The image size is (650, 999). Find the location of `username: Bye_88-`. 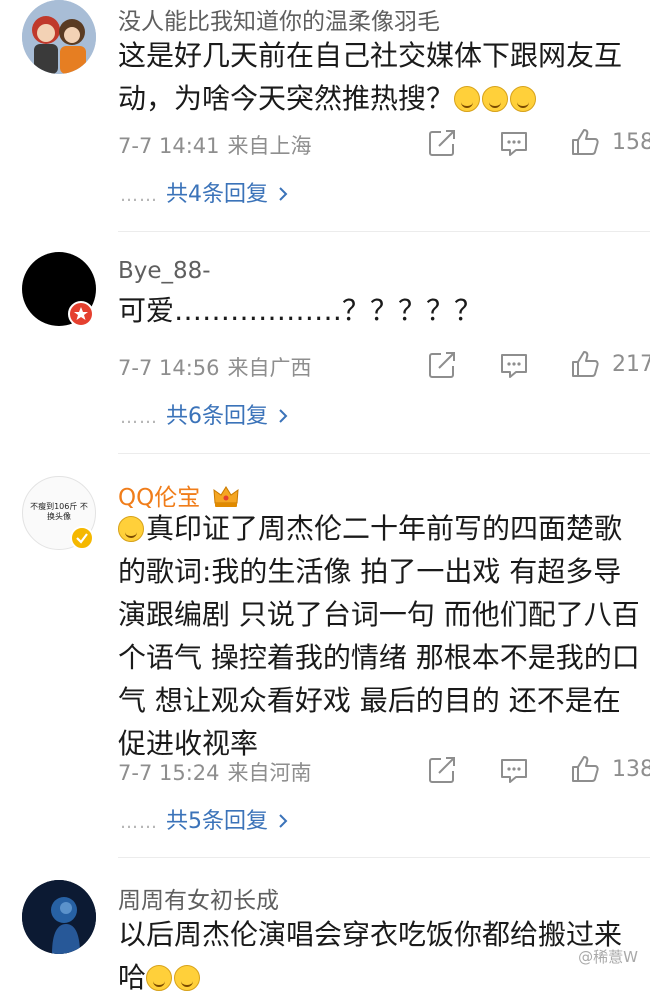

username: Bye_88- is located at coordinates (164, 271).